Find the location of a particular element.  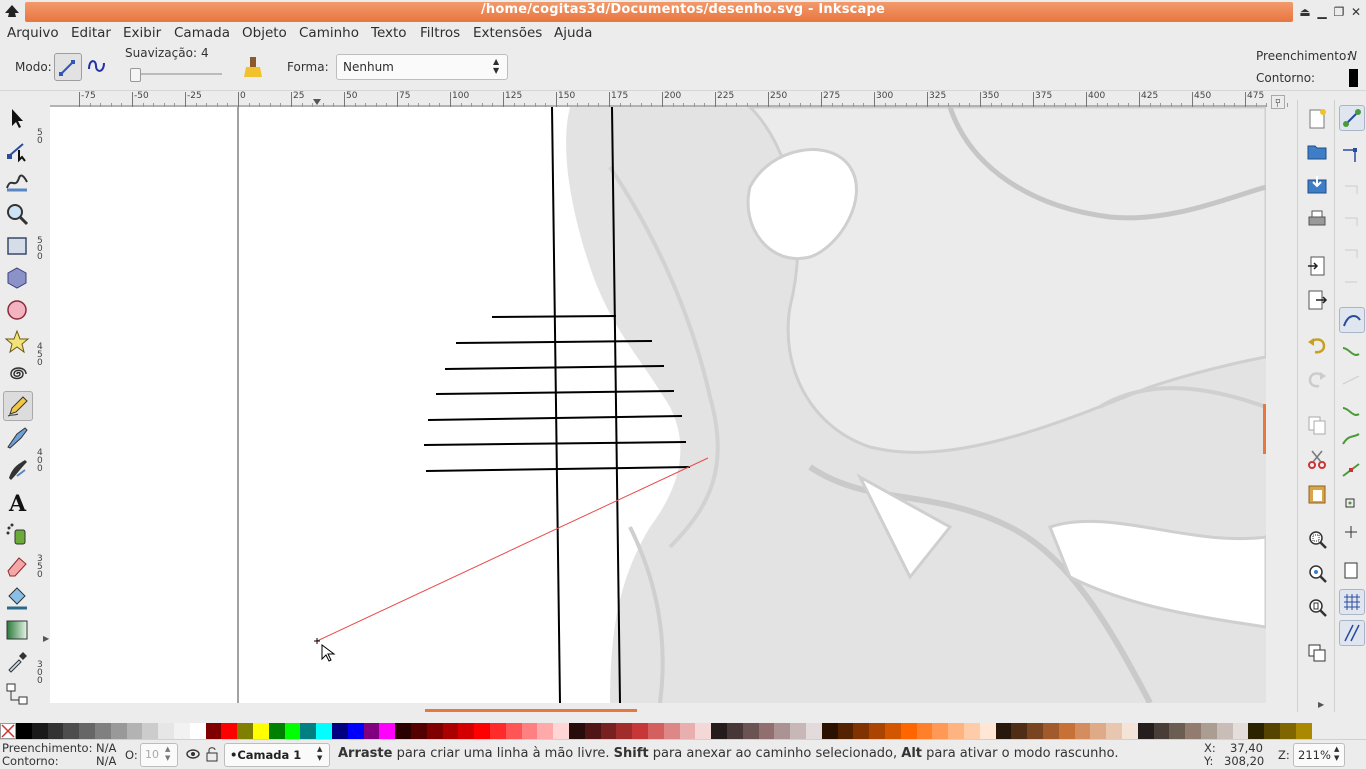

vertical-scrollbar is located at coordinates (1264, 429).